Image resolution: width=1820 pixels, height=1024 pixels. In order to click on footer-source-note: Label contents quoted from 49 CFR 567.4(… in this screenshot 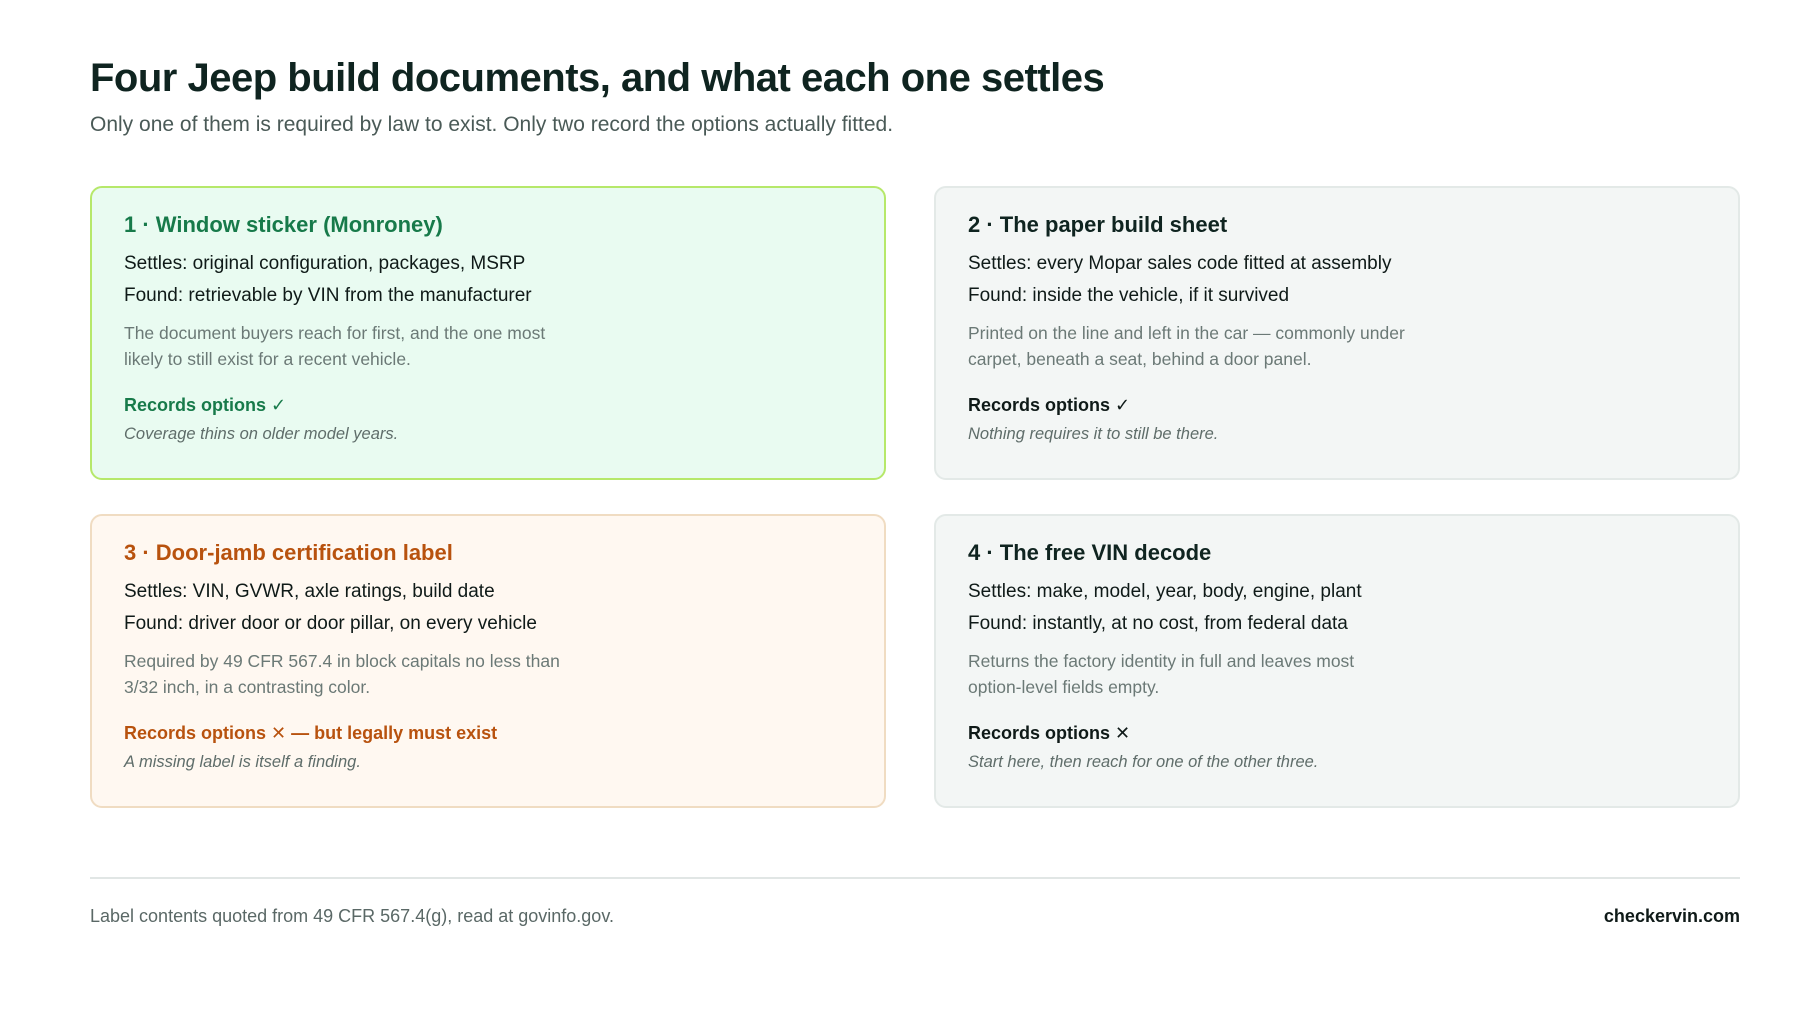, I will do `click(352, 916)`.